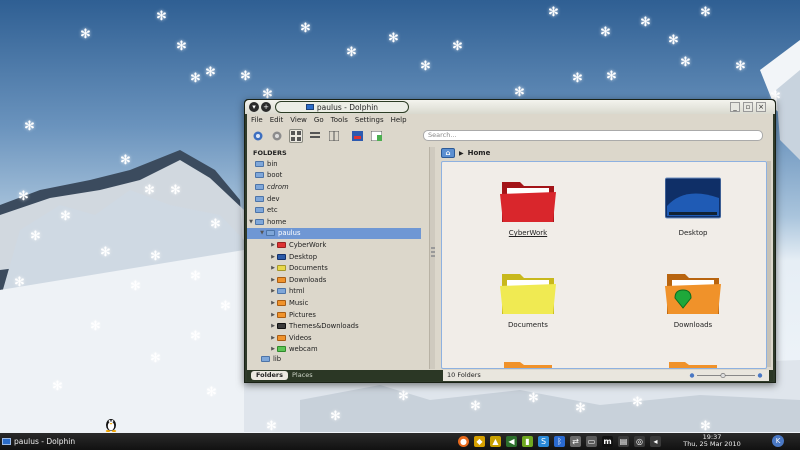  What do you see at coordinates (334, 268) in the screenshot?
I see `tree-row-documents: ▶ Documents` at bounding box center [334, 268].